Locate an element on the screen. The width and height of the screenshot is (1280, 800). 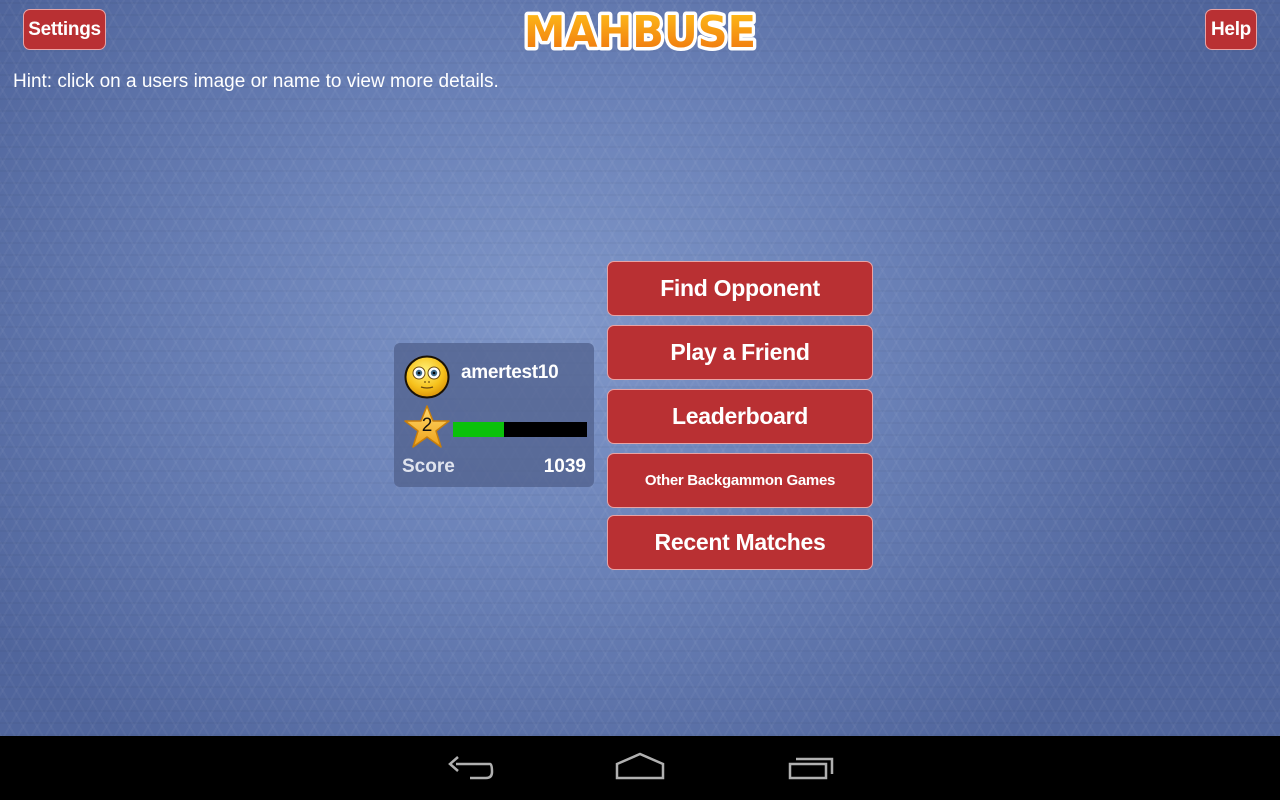
player-username: amertest10 is located at coordinates (510, 373).